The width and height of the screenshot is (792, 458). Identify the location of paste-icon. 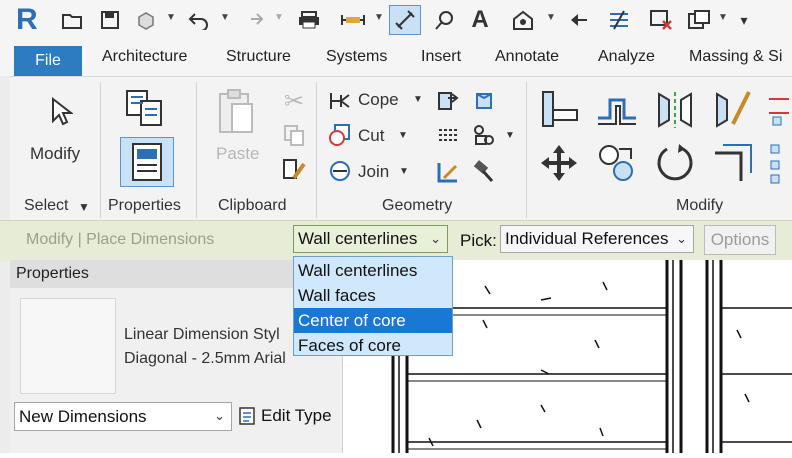
(236, 113).